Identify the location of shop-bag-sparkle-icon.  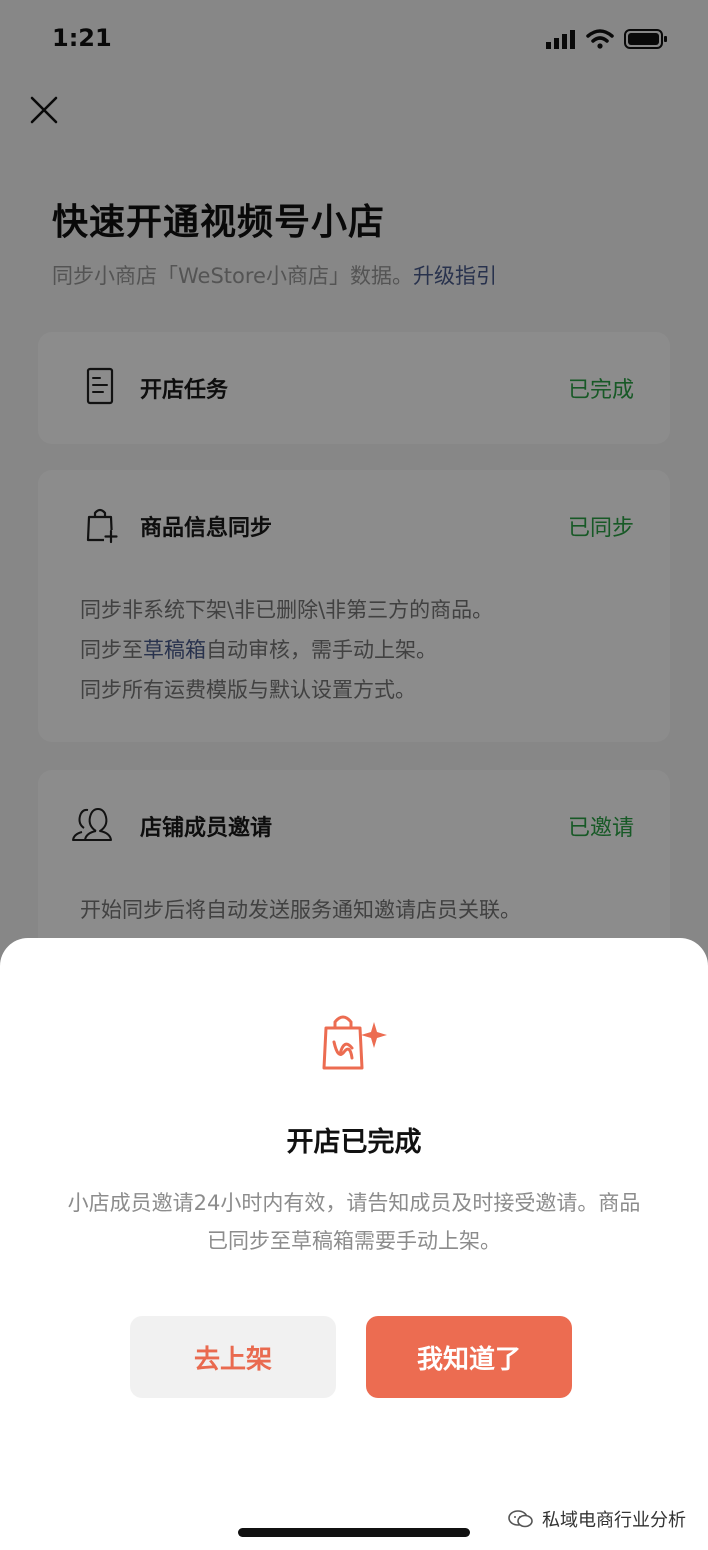
(354, 1042).